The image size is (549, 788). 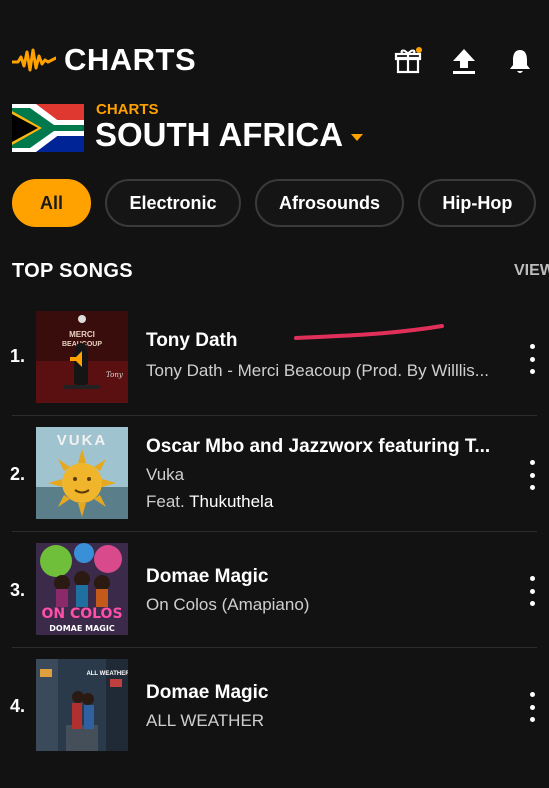 I want to click on song-rank: 3., so click(x=18, y=590).